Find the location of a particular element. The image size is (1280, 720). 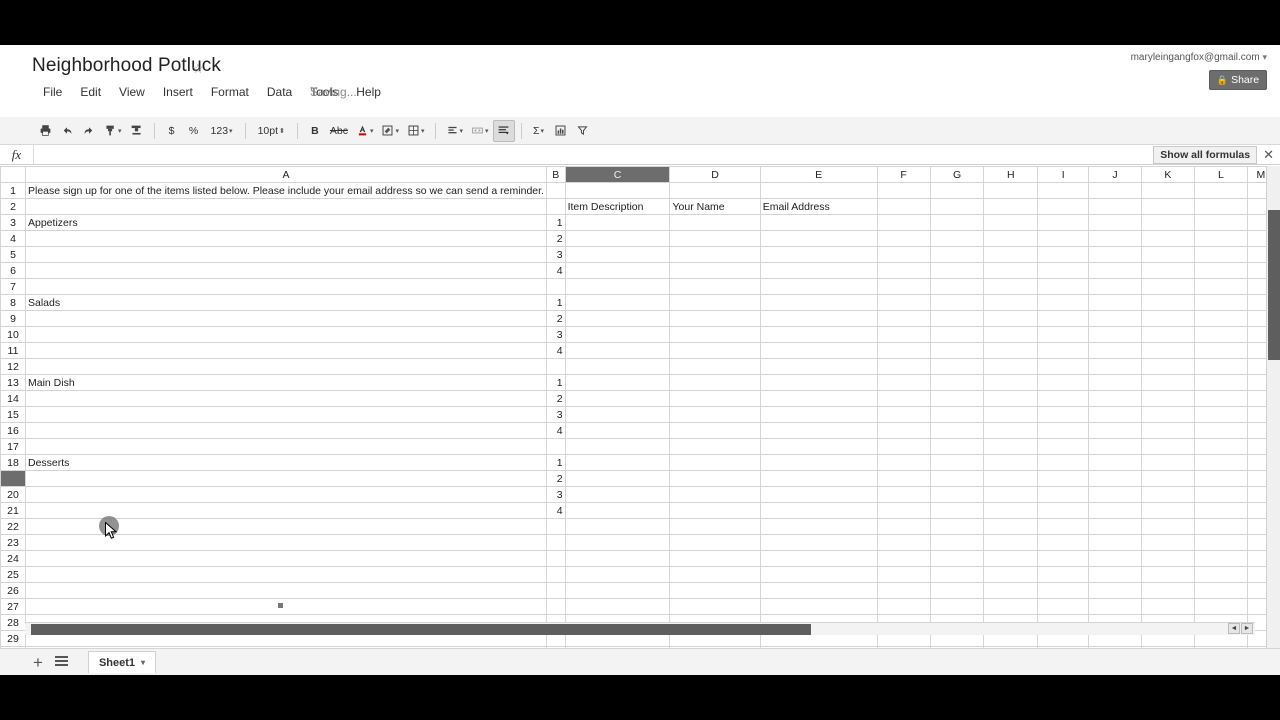

cell-A12 is located at coordinates (286, 366).